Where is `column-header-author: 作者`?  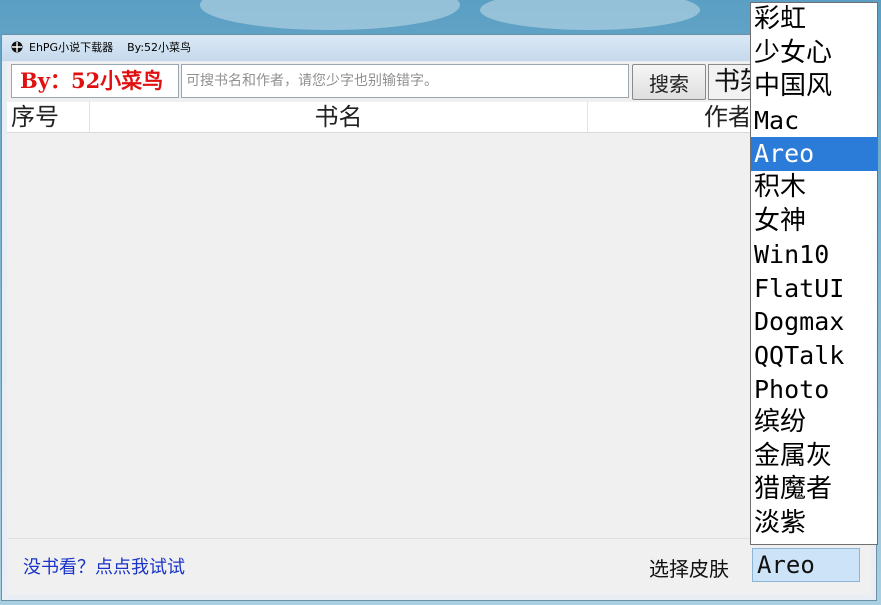
column-header-author: 作者 is located at coordinates (668, 117).